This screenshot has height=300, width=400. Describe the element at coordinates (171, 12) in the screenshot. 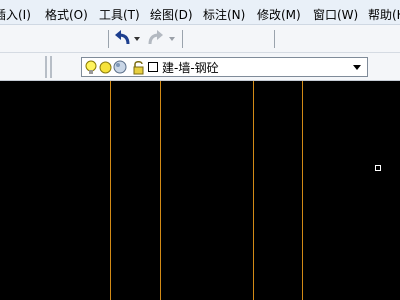

I see `menu-draw: 绘图(D)` at that location.